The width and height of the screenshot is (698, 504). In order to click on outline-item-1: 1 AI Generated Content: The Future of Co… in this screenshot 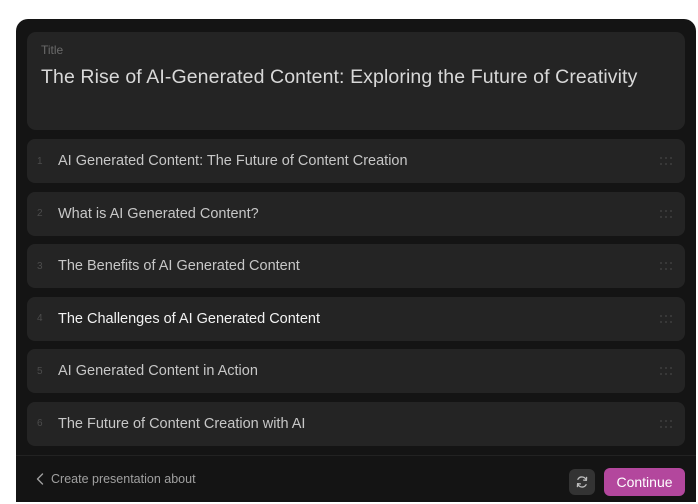, I will do `click(356, 161)`.